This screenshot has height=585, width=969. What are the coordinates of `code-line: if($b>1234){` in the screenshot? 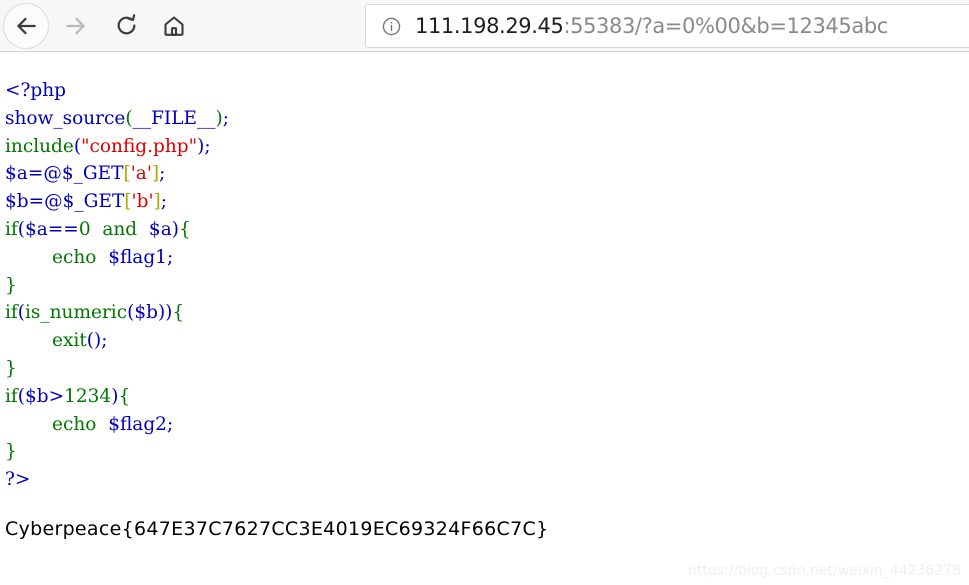 It's located at (67, 396).